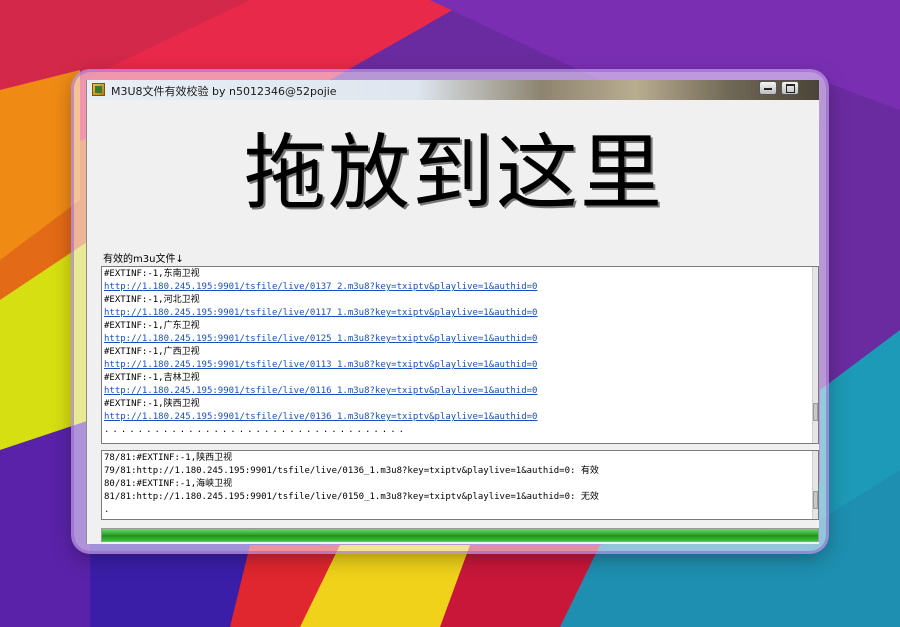 The width and height of the screenshot is (900, 627). I want to click on extinf-line: #EXTINF:-1,广东卫视, so click(152, 326).